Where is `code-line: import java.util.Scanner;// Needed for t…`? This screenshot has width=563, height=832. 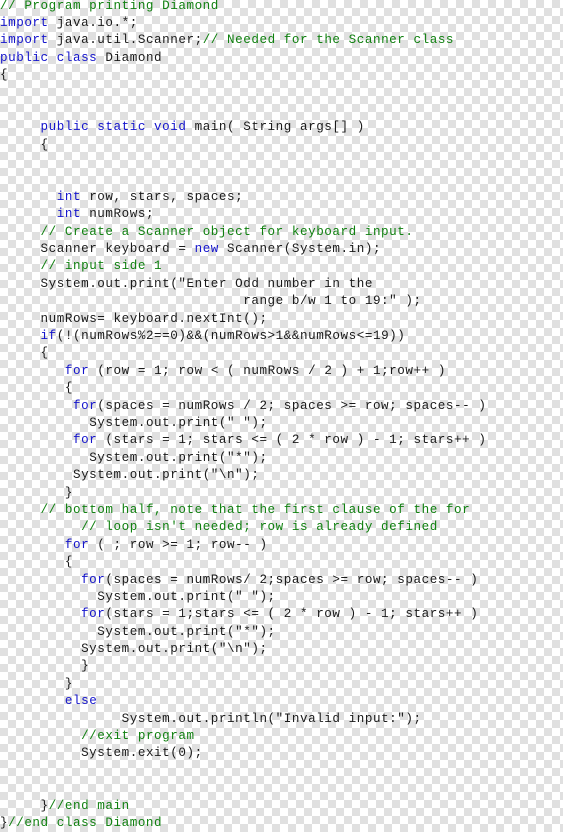 code-line: import java.util.Scanner;// Needed for t… is located at coordinates (281, 40).